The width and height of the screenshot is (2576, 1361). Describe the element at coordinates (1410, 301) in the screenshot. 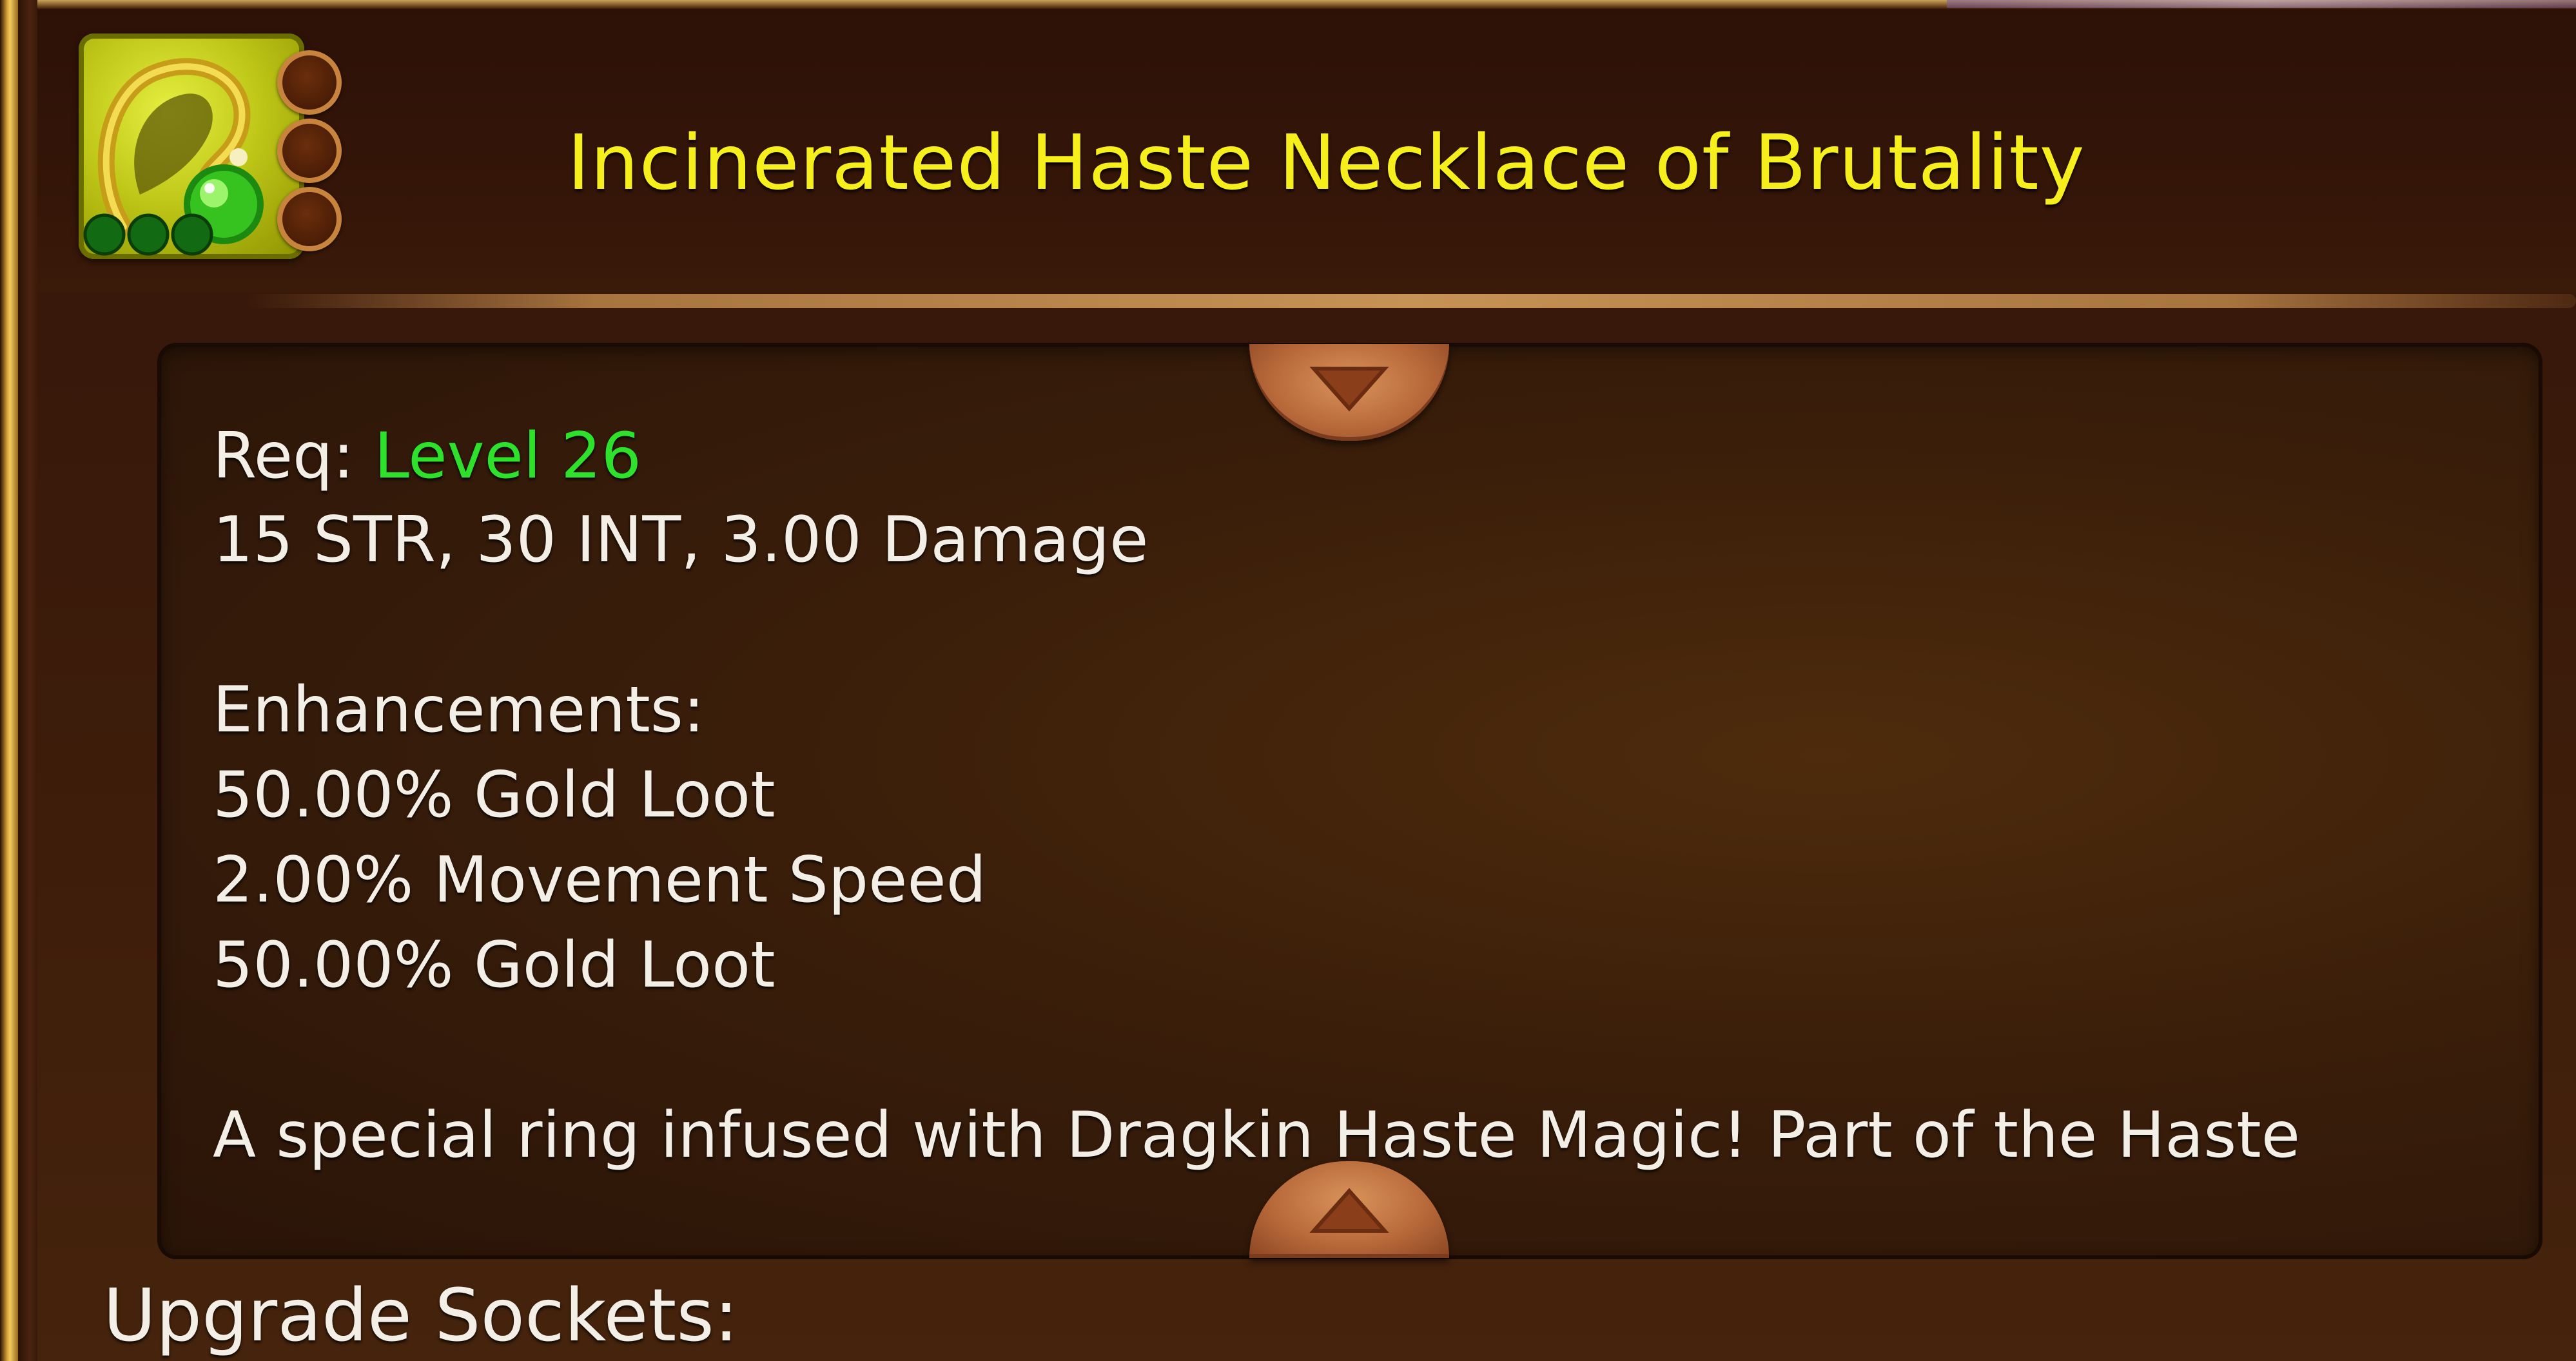

I see `header-divider` at that location.